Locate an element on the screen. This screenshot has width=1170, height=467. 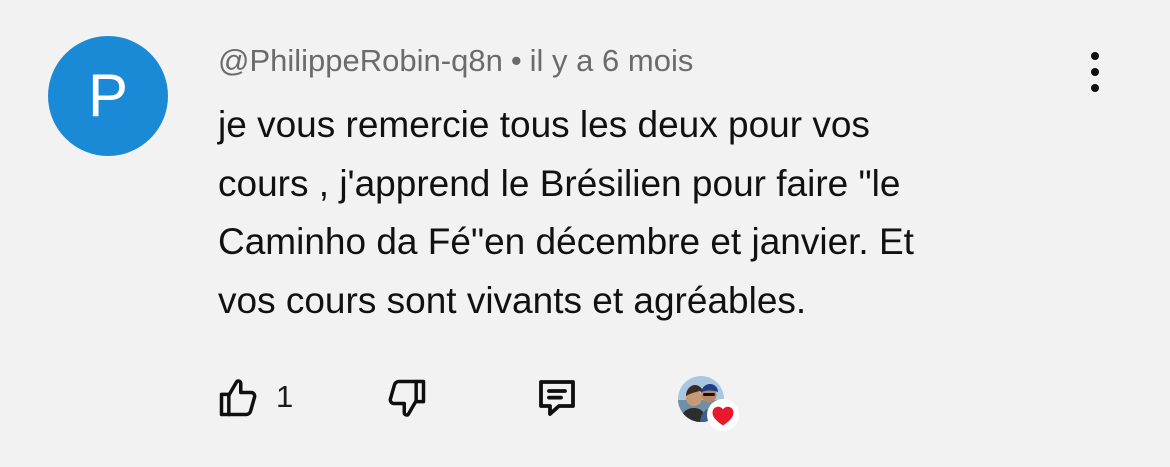
like-count: 1 is located at coordinates (285, 396).